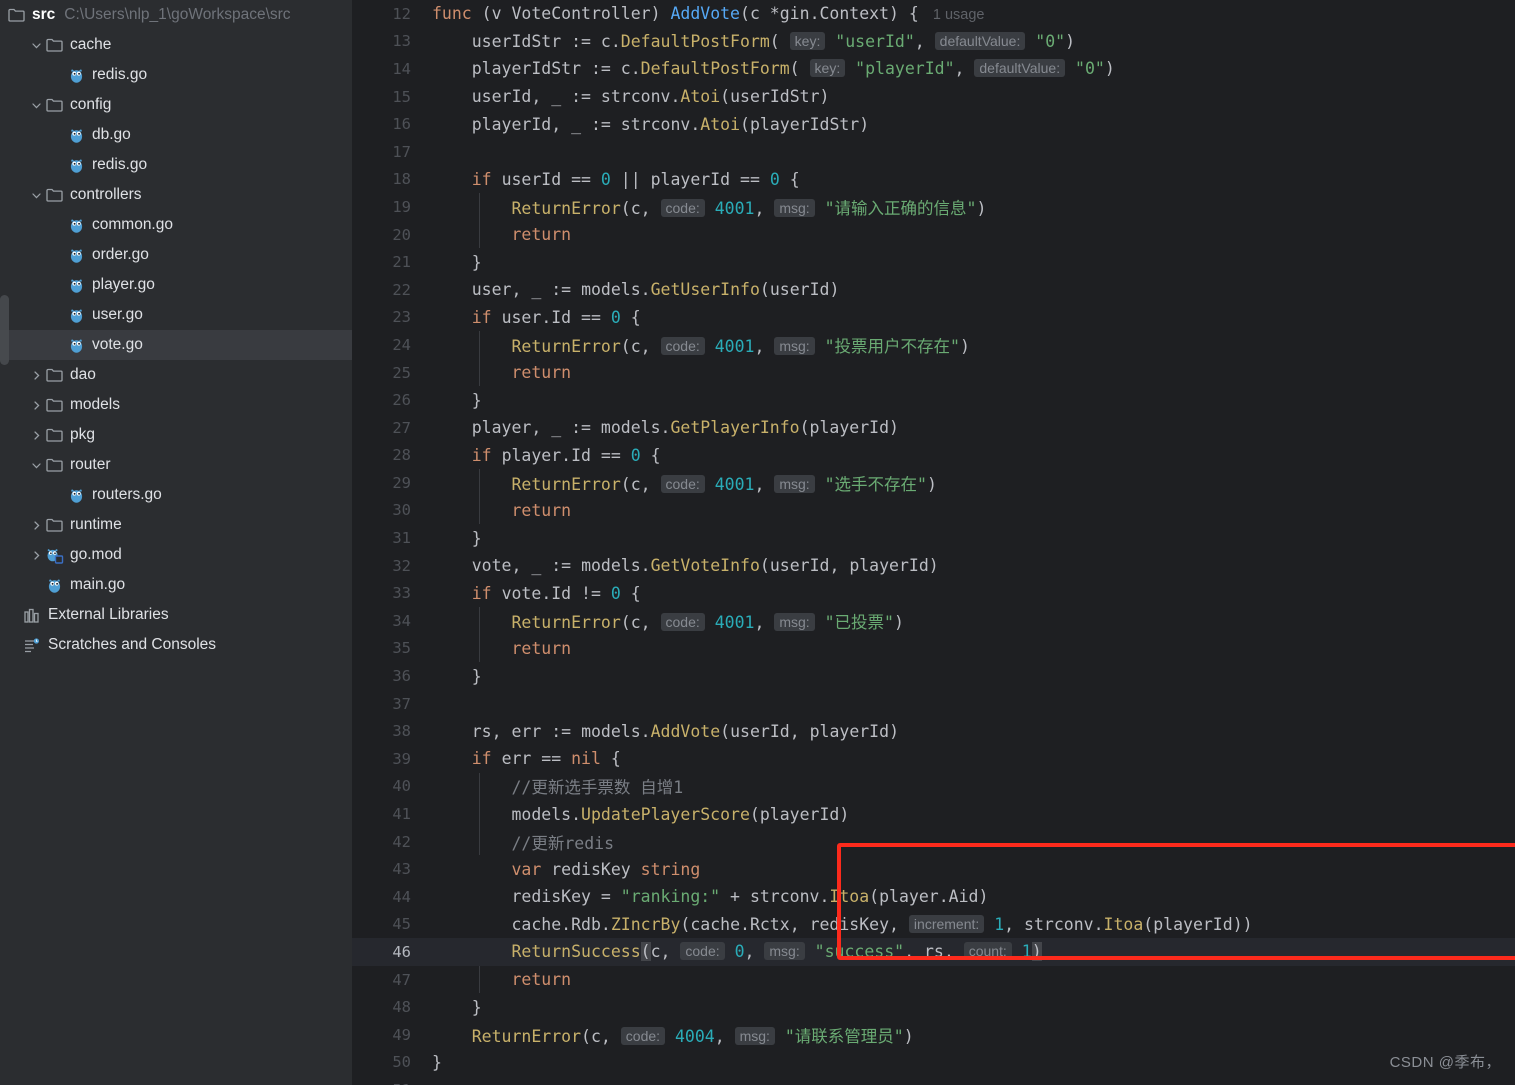 The height and width of the screenshot is (1085, 1515). Describe the element at coordinates (933, 318) in the screenshot. I see `code-line: 23 if user.Id == 0 {` at that location.